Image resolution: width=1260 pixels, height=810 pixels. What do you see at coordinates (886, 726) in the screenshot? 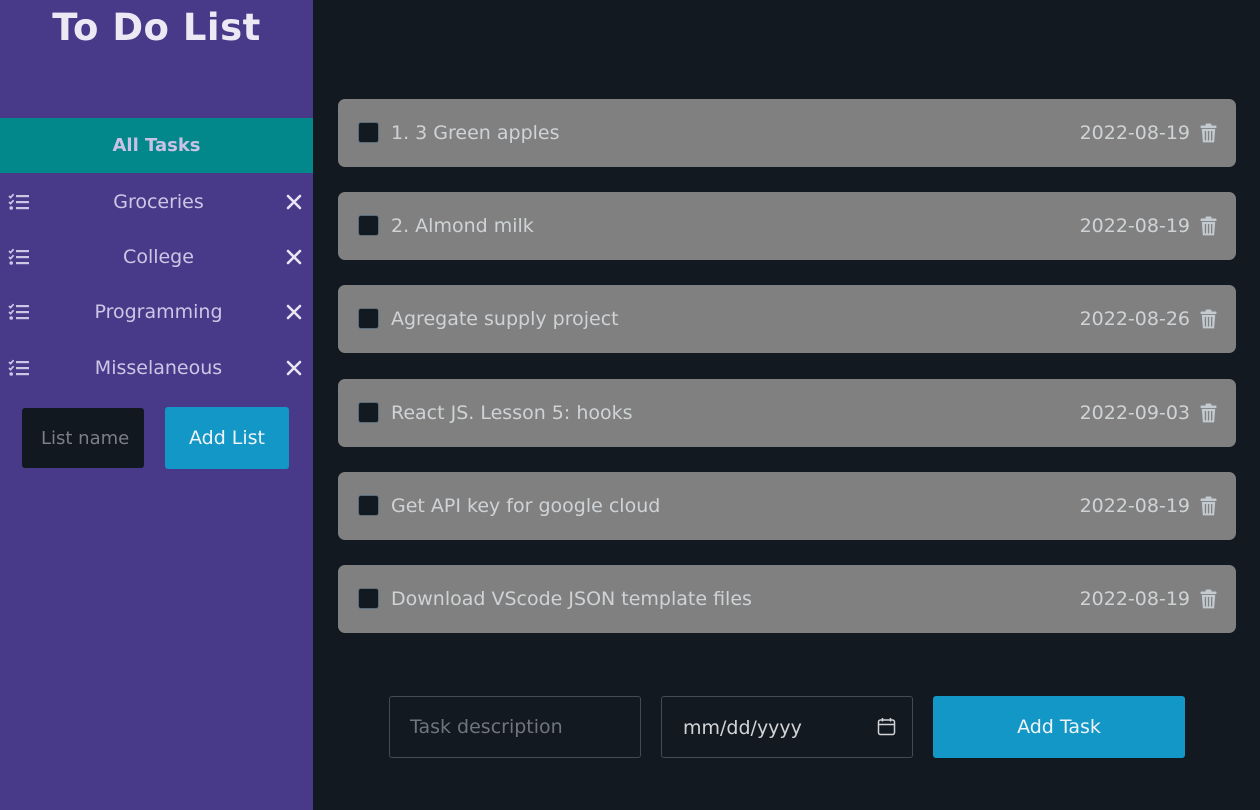
I see `calendar-icon` at bounding box center [886, 726].